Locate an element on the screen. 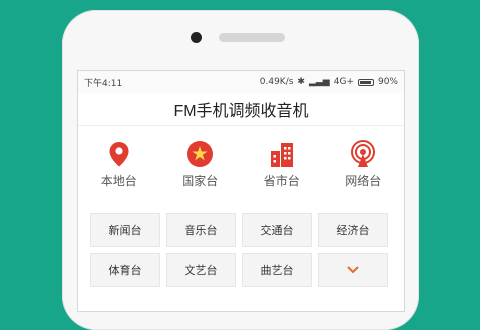 The height and width of the screenshot is (330, 480). front-camera is located at coordinates (196, 37).